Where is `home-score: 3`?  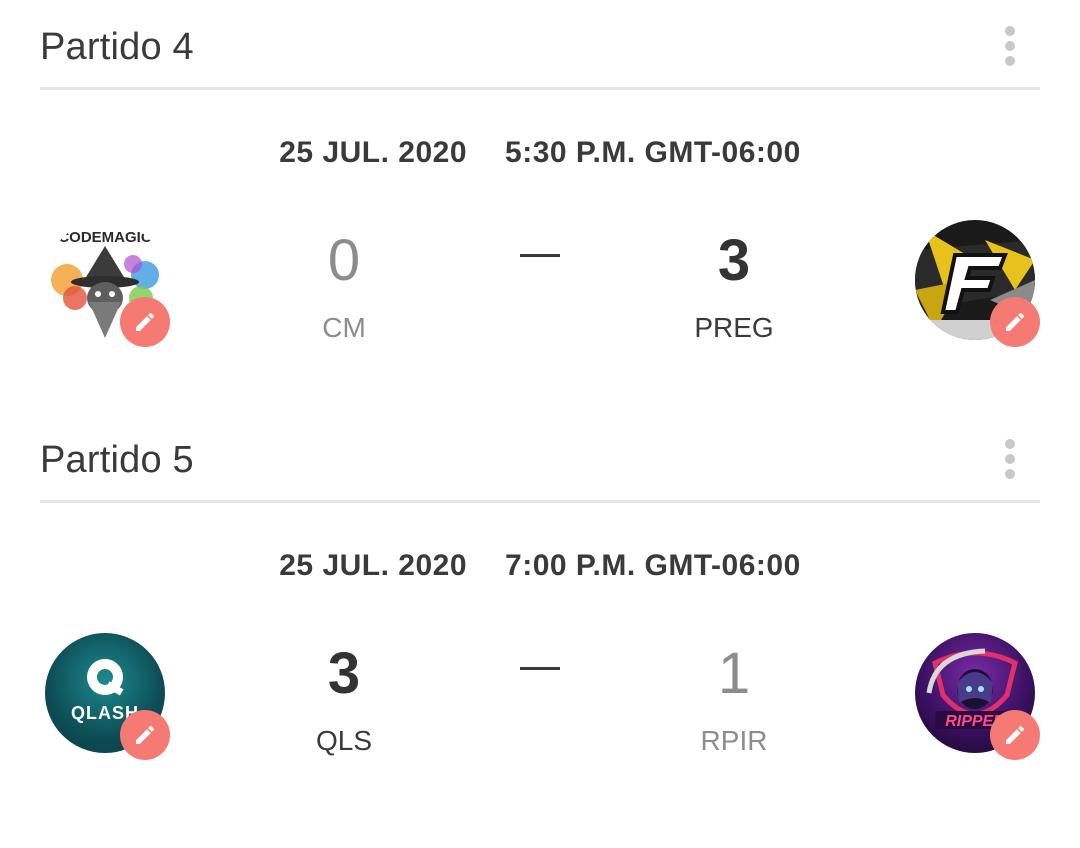 home-score: 3 is located at coordinates (344, 673).